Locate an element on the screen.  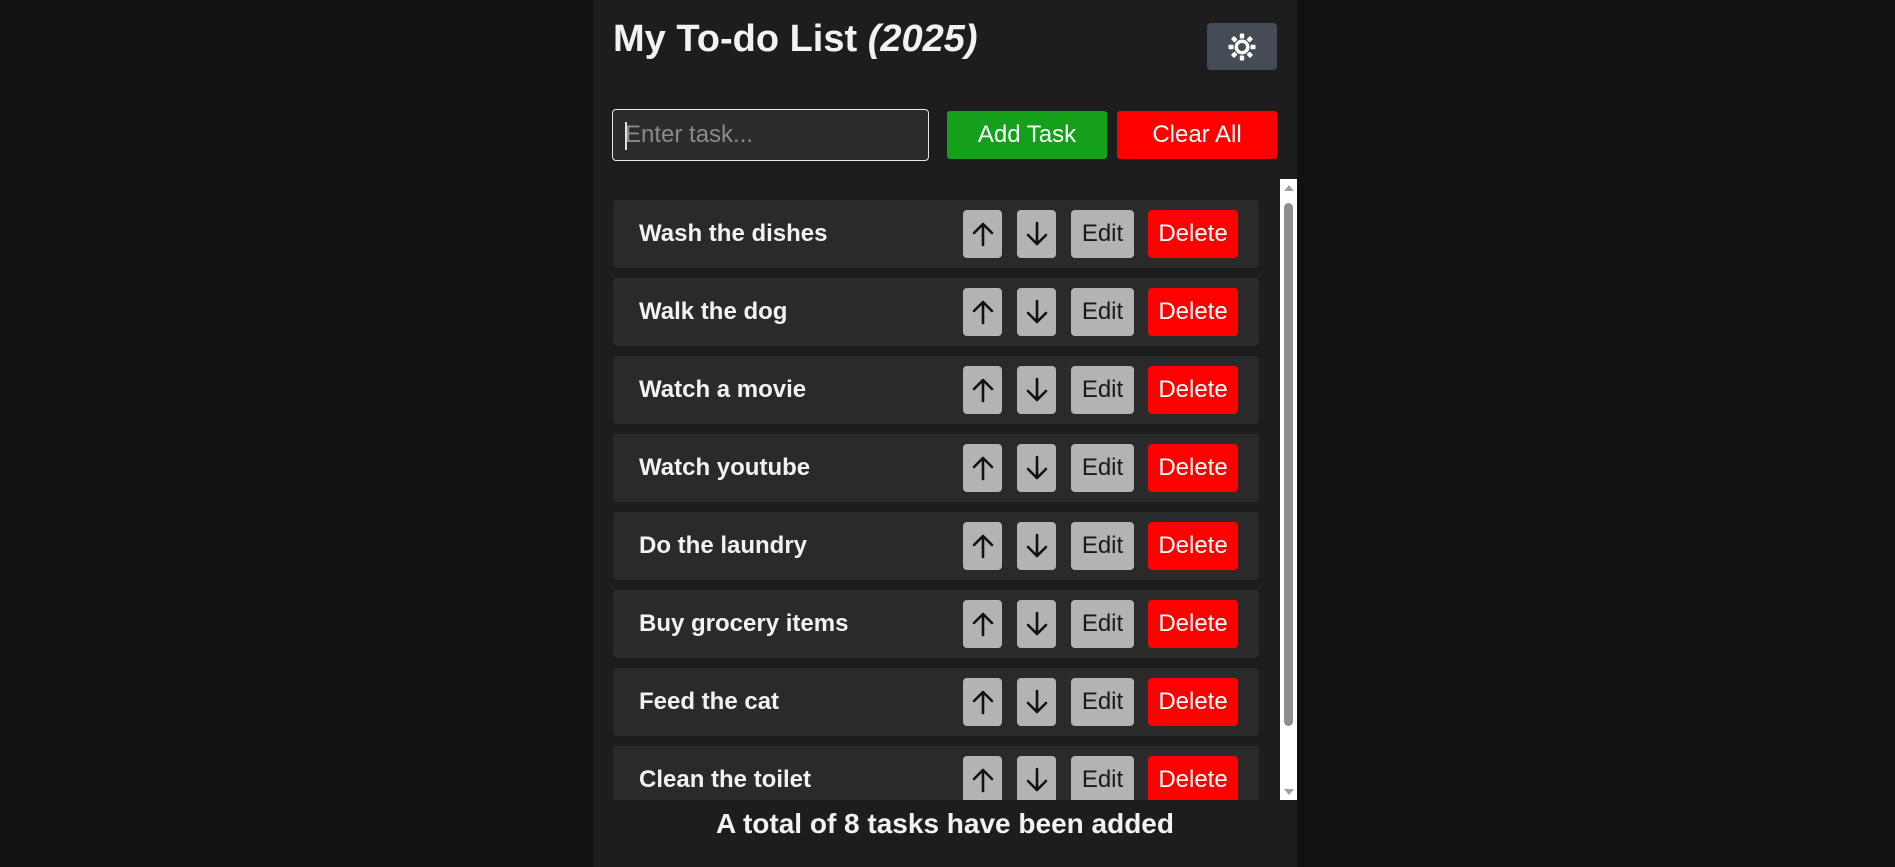
task-input is located at coordinates (770, 135).